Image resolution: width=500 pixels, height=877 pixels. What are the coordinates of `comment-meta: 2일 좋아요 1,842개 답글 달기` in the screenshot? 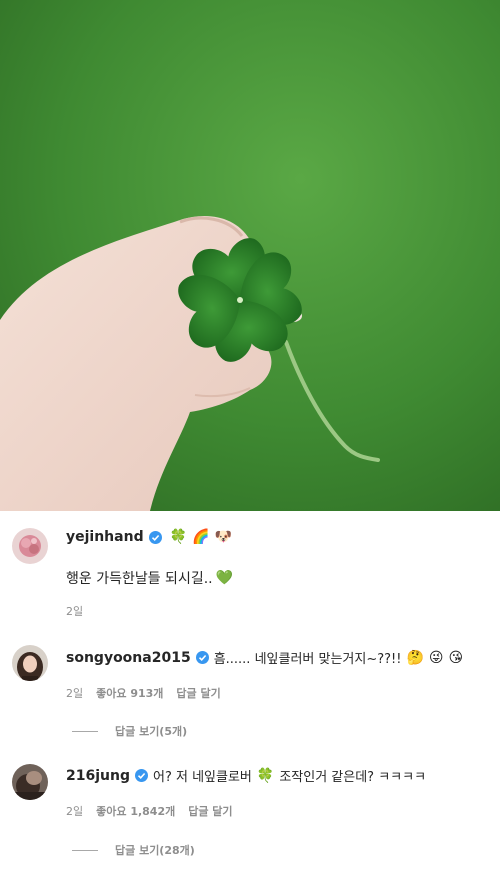 It's located at (149, 811).